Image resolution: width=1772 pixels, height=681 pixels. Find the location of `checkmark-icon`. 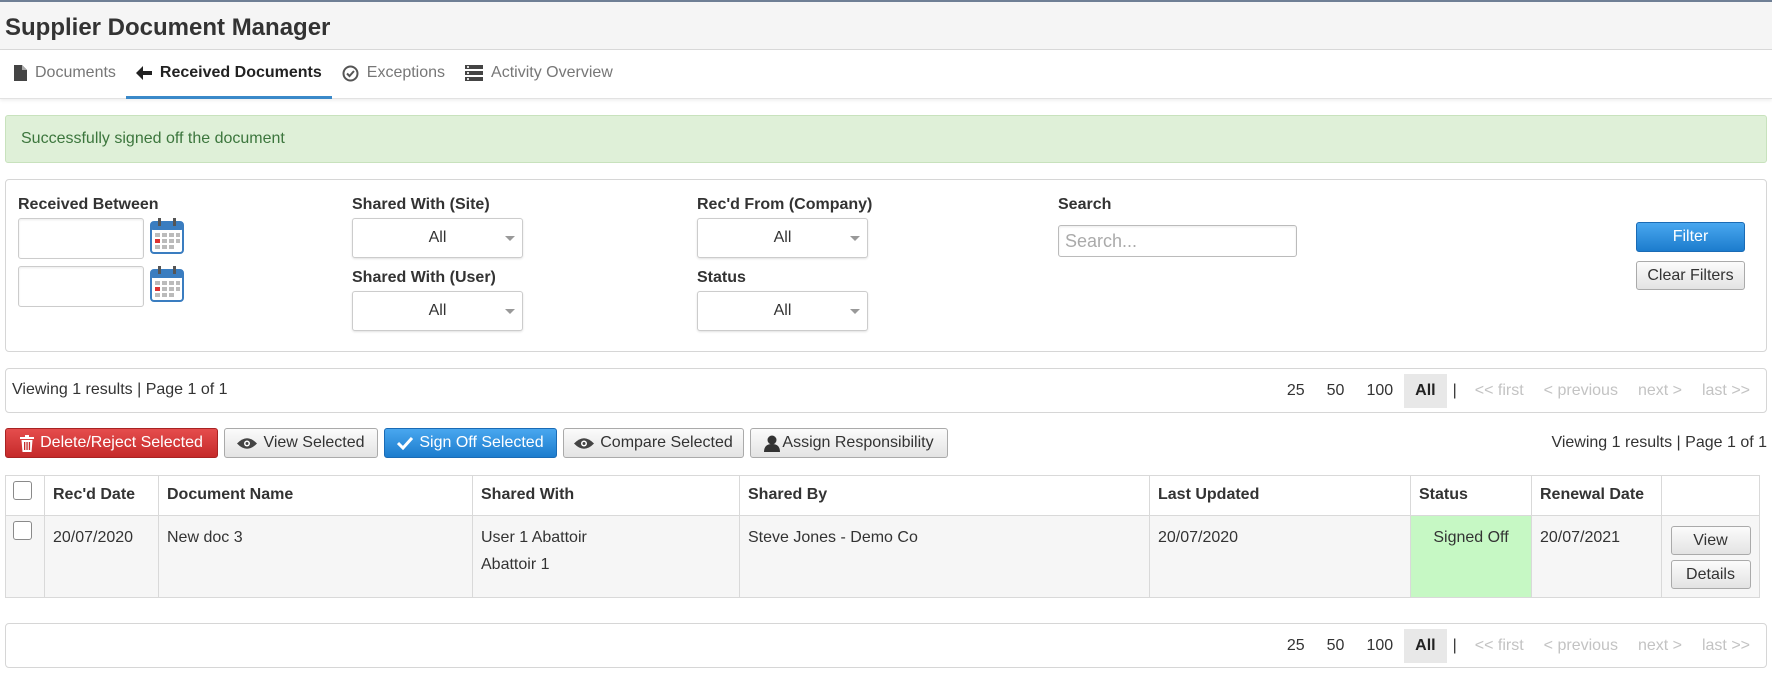

checkmark-icon is located at coordinates (405, 443).